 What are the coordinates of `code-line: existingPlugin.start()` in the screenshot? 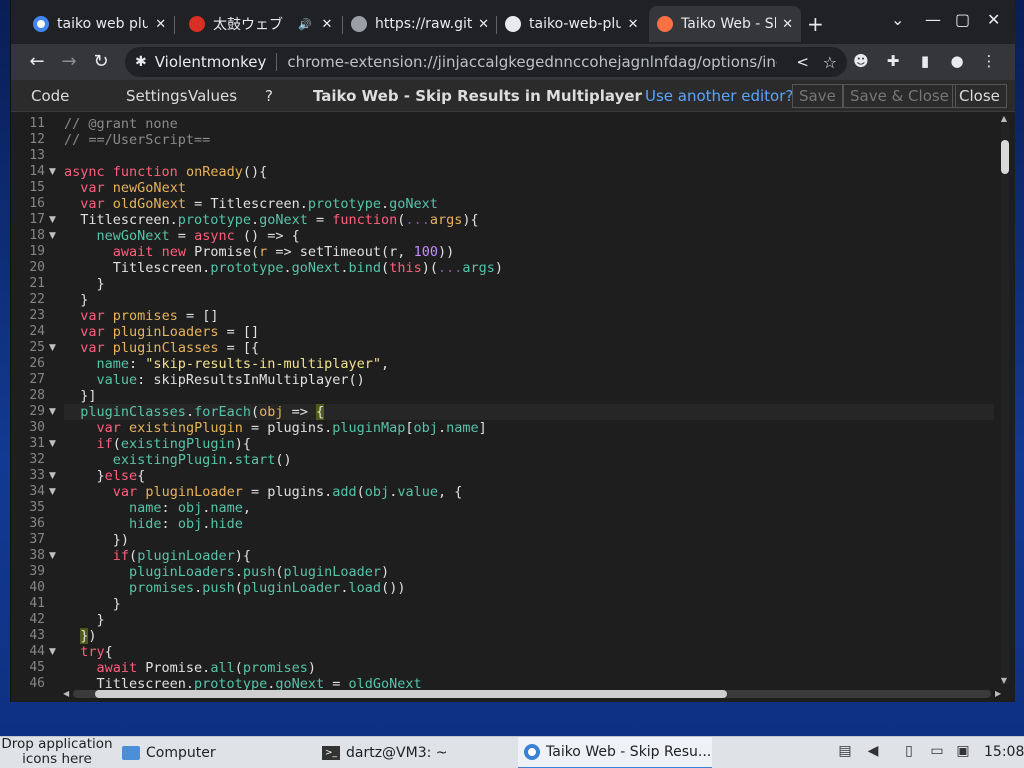 It's located at (178, 460).